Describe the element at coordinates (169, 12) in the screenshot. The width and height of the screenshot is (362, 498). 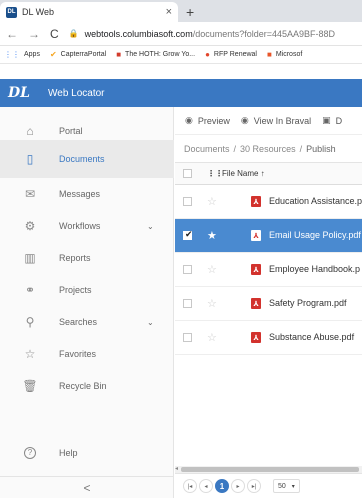
I see `close-tab-icon: ×` at that location.